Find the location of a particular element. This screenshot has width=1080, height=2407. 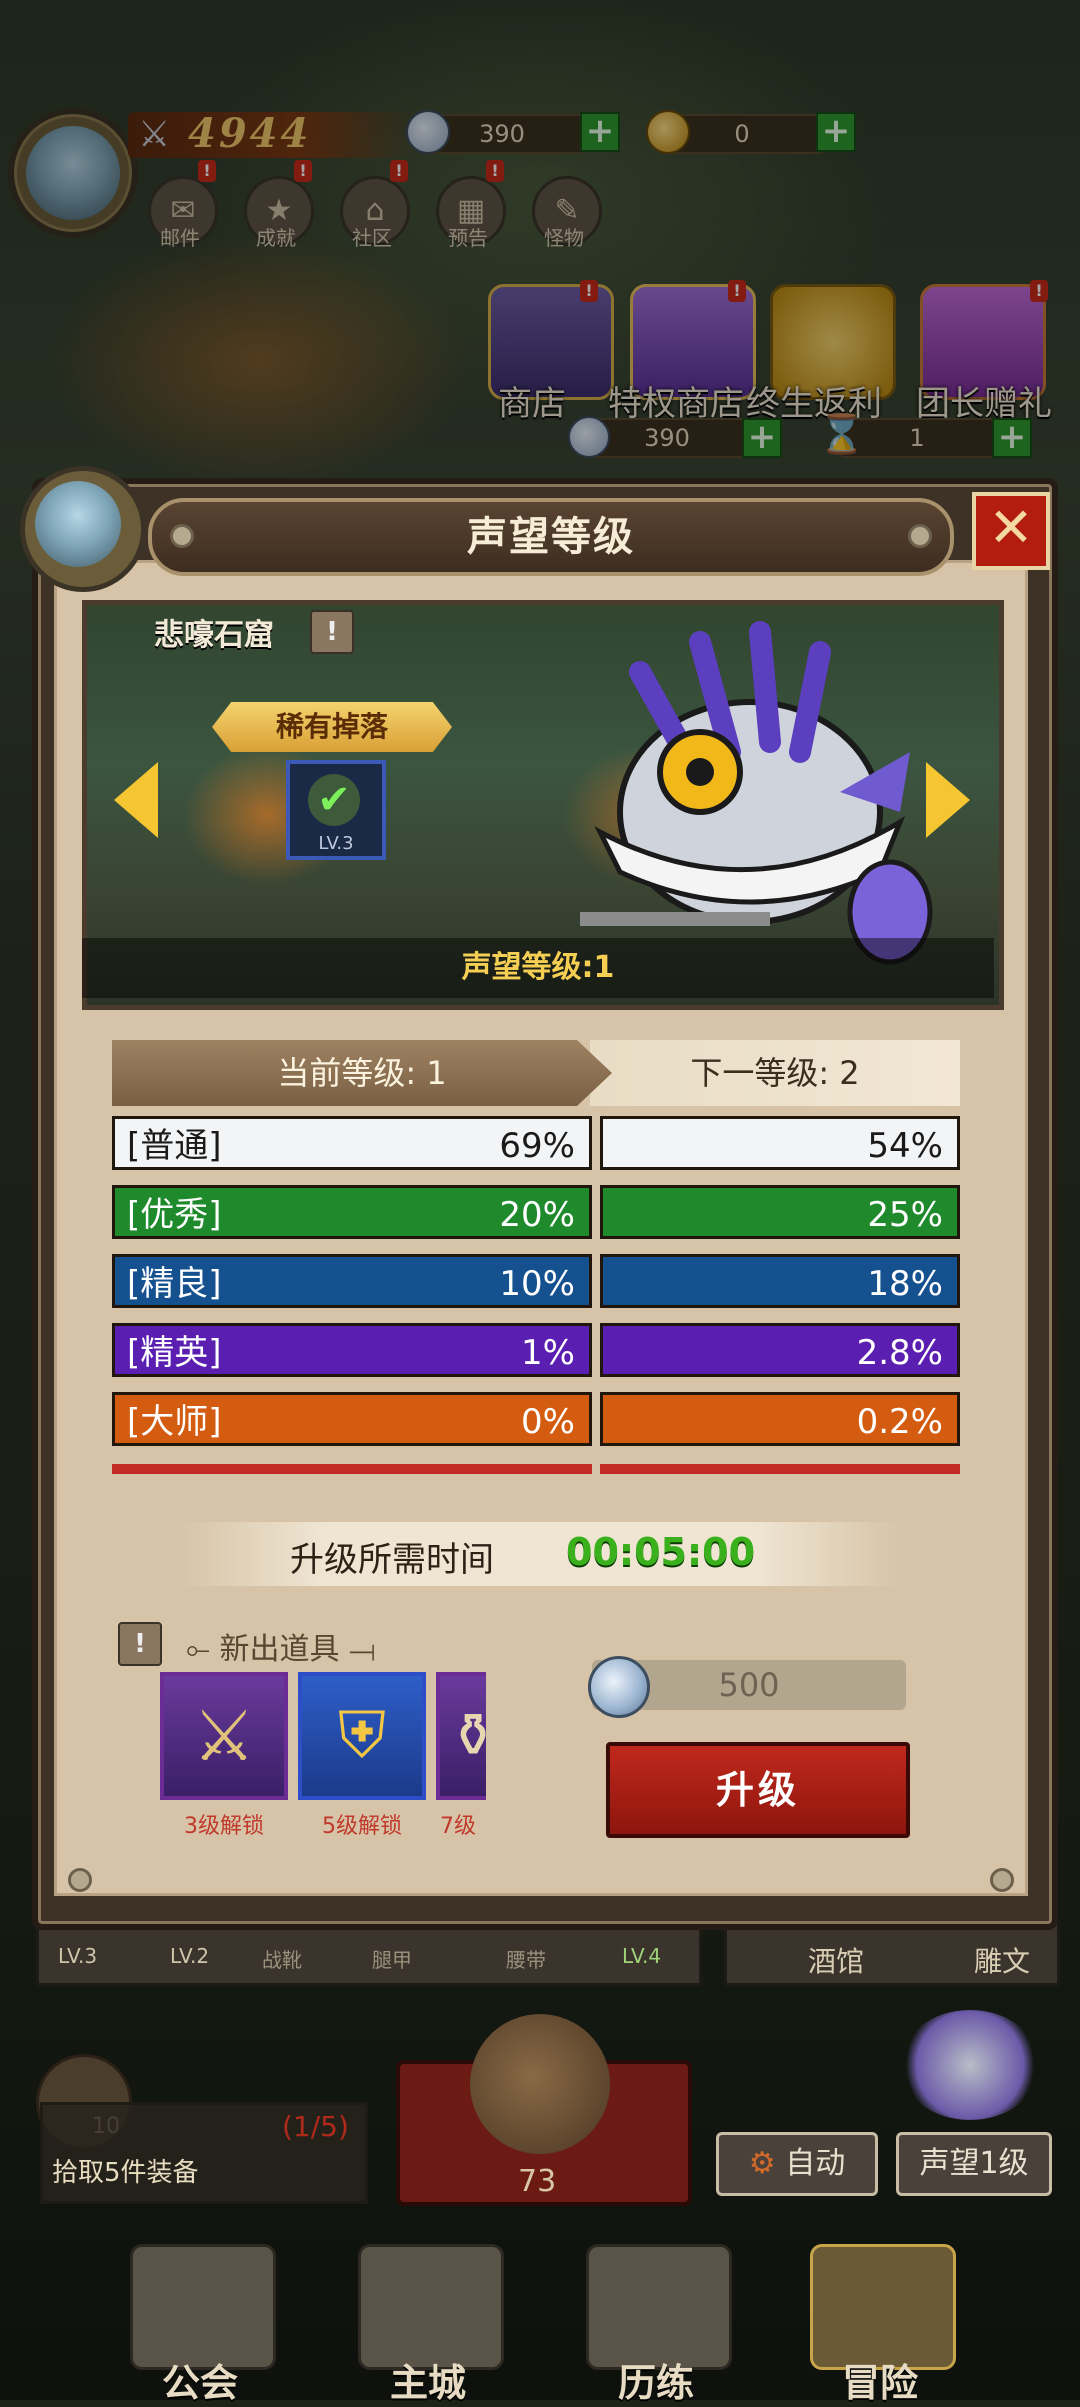

modal-avatar is located at coordinates (83, 529).